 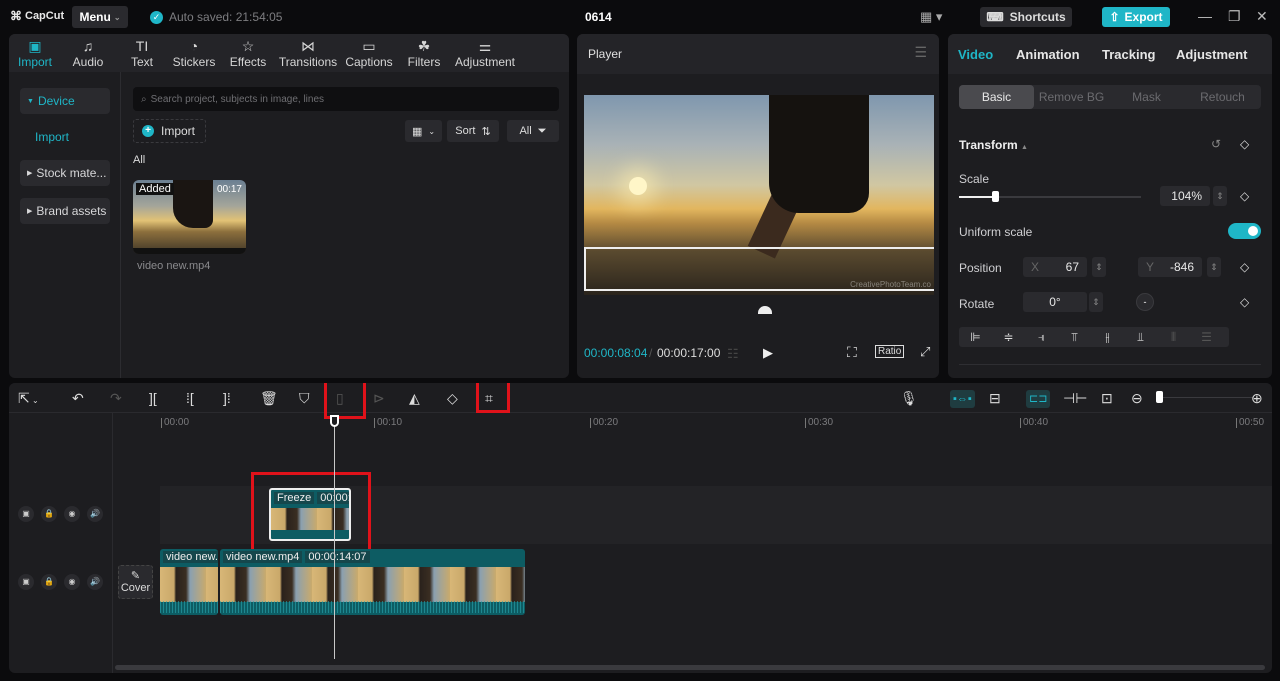 What do you see at coordinates (1071, 97) in the screenshot?
I see `subtab-remove-bg: Remove BG` at bounding box center [1071, 97].